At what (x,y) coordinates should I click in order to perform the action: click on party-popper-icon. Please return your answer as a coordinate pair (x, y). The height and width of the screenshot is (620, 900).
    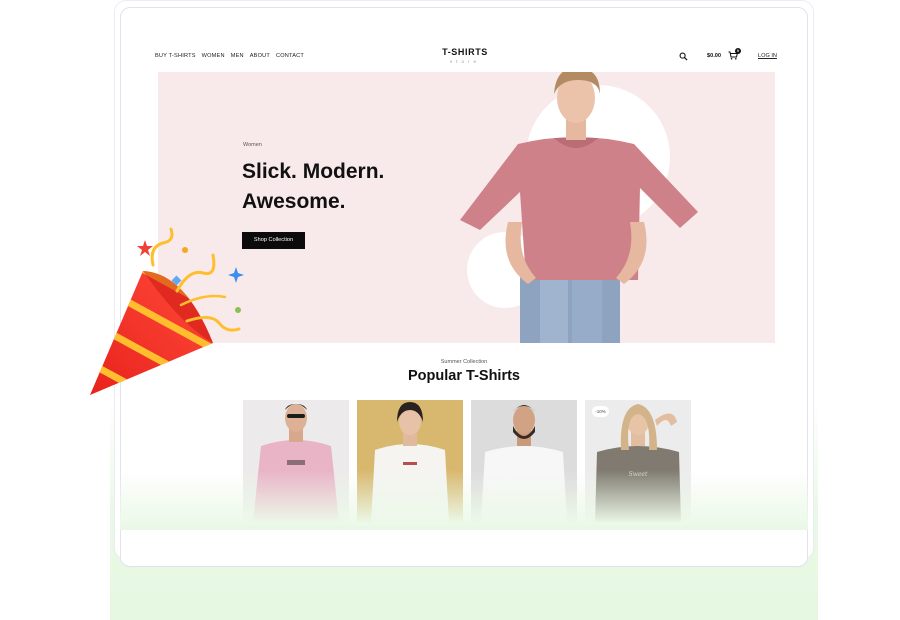
    Looking at the image, I should click on (167, 311).